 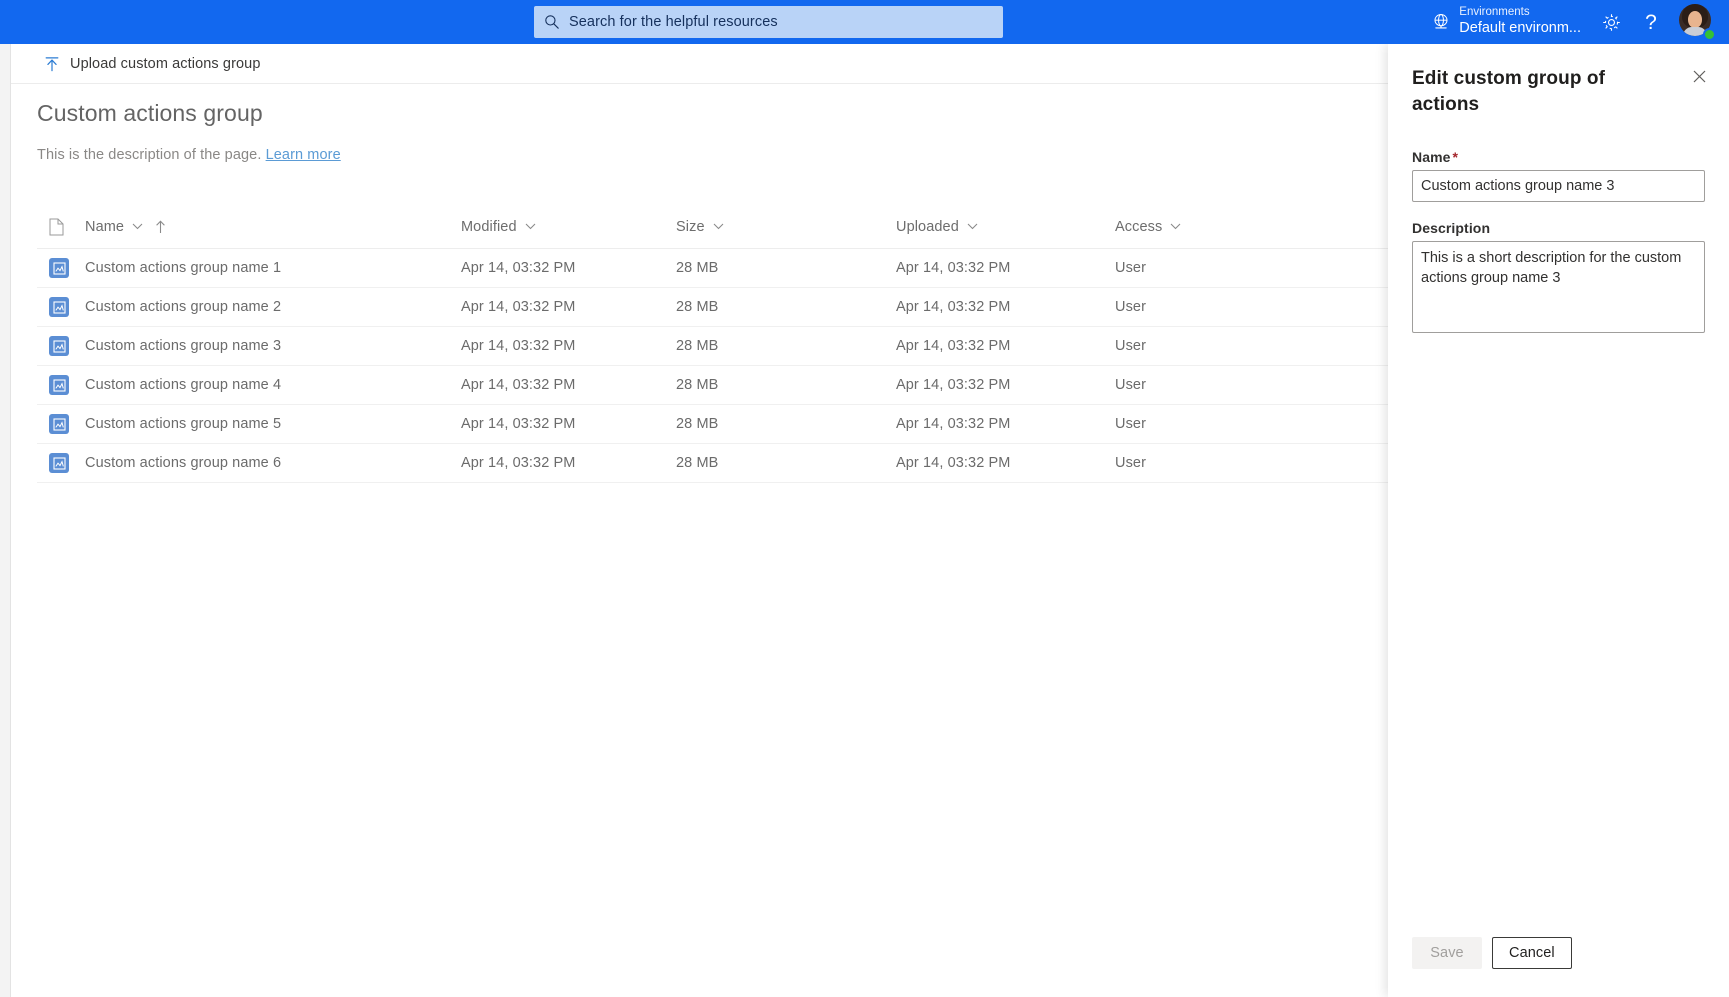 I want to click on column-header-access: Access, so click(x=1215, y=227).